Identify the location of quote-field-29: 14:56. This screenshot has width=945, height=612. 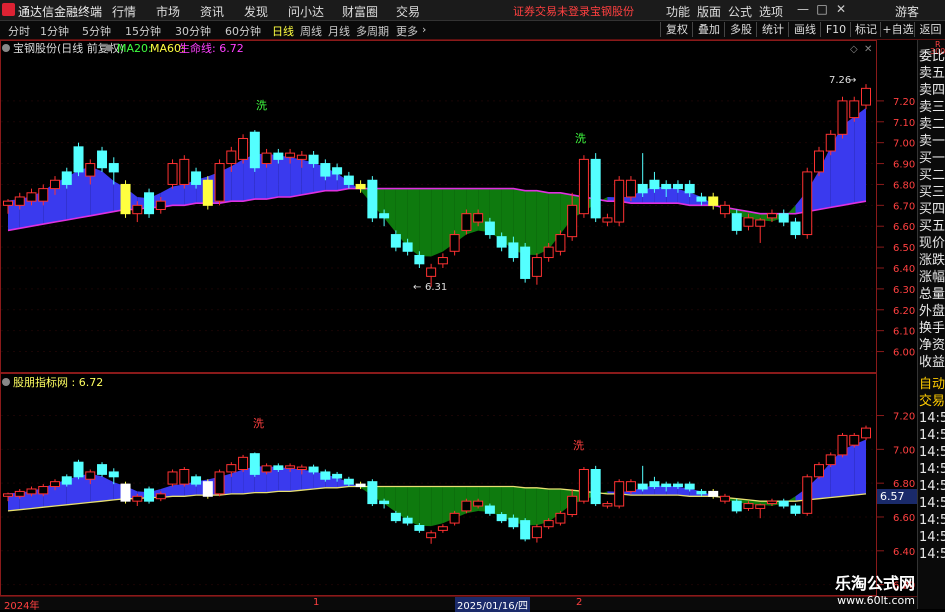
(932, 554).